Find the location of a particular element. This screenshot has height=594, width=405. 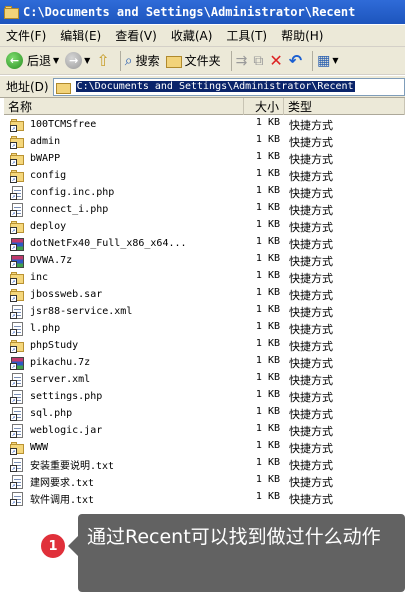

column-header-name: 名称 is located at coordinates (124, 106).